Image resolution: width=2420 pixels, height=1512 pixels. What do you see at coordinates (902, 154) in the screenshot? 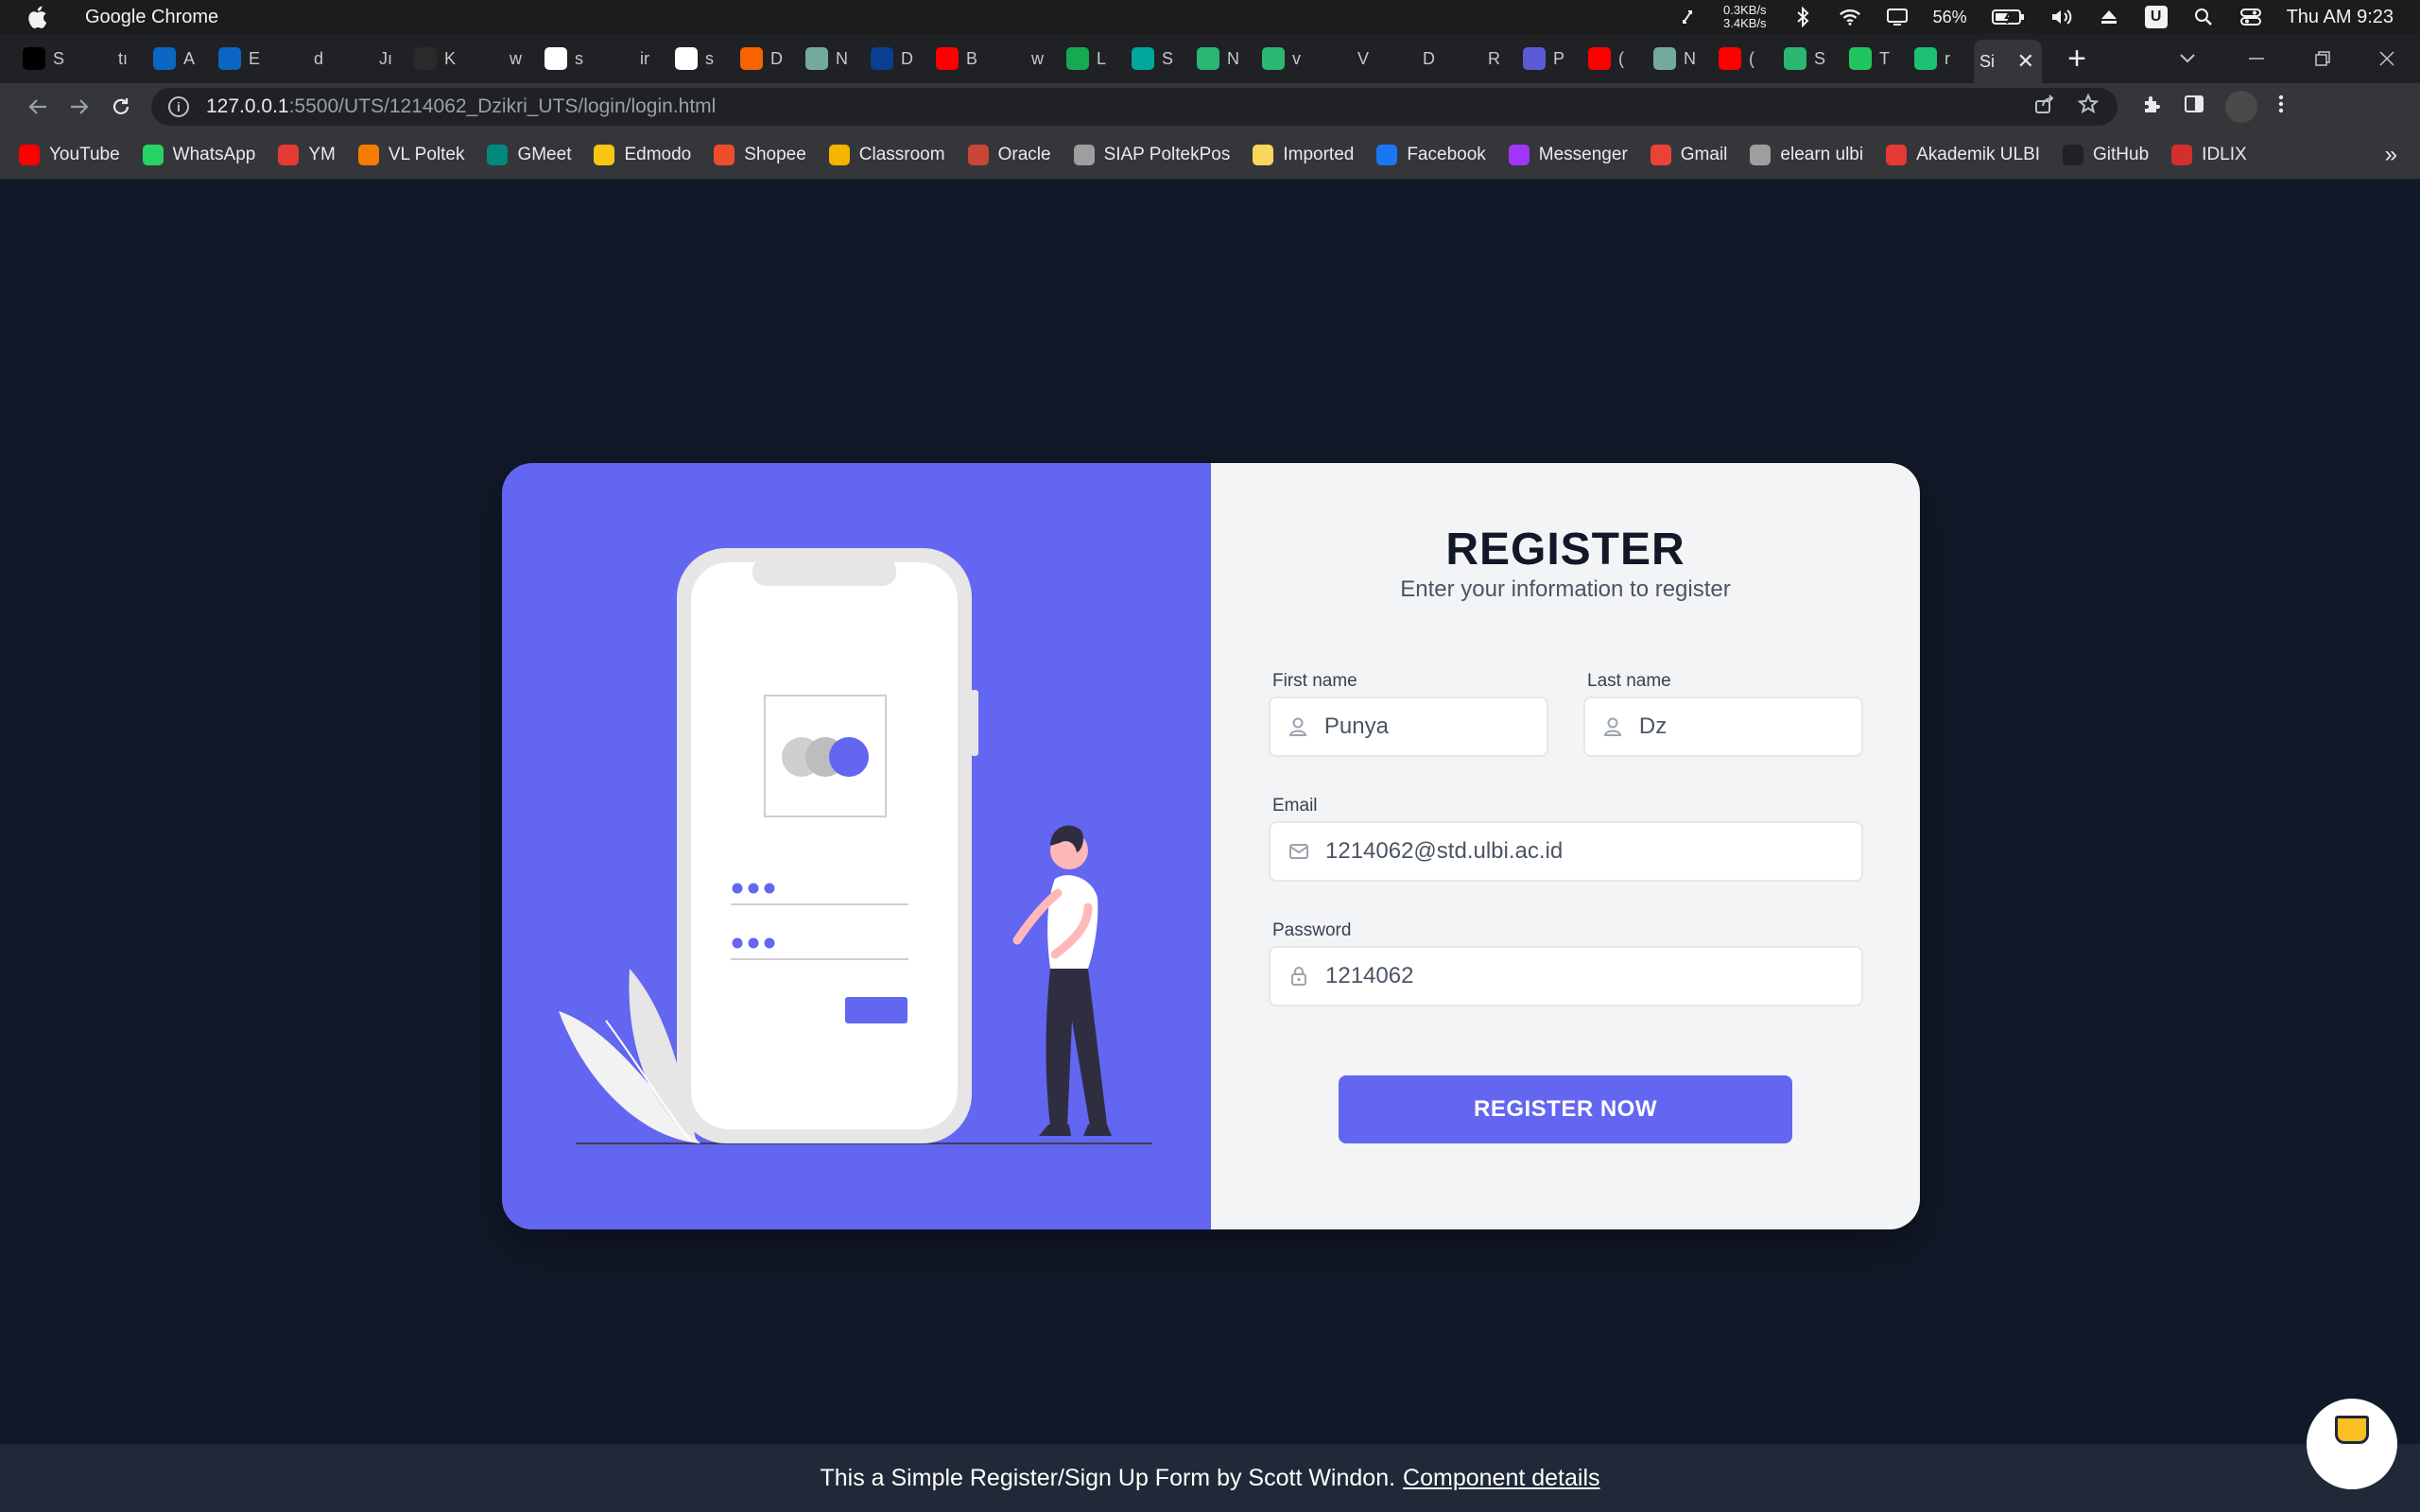
I see `bookmark-label: Classroom` at bounding box center [902, 154].